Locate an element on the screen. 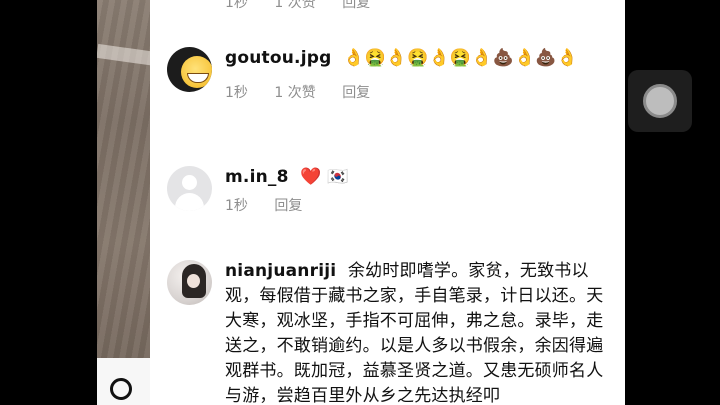 The width and height of the screenshot is (720, 405). comment-meta: 1秒 回复 is located at coordinates (415, 205).